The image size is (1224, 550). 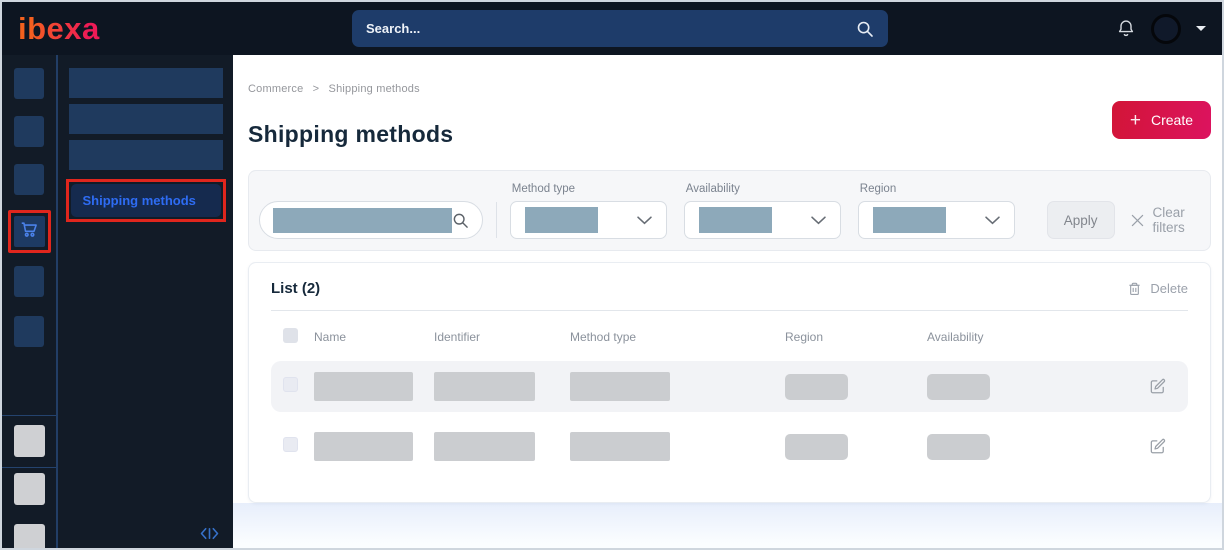 I want to click on list-divider, so click(x=729, y=310).